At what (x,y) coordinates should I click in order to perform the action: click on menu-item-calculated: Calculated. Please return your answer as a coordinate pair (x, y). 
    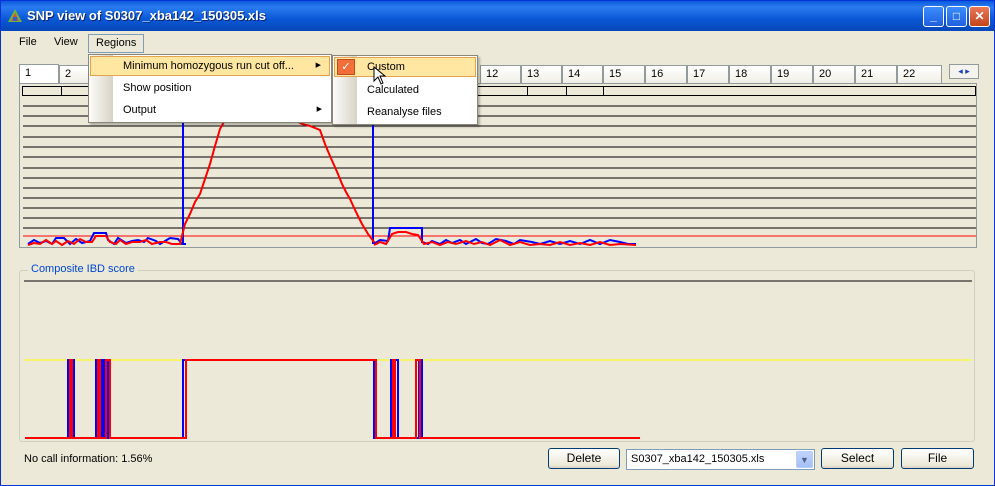
    Looking at the image, I should click on (405, 90).